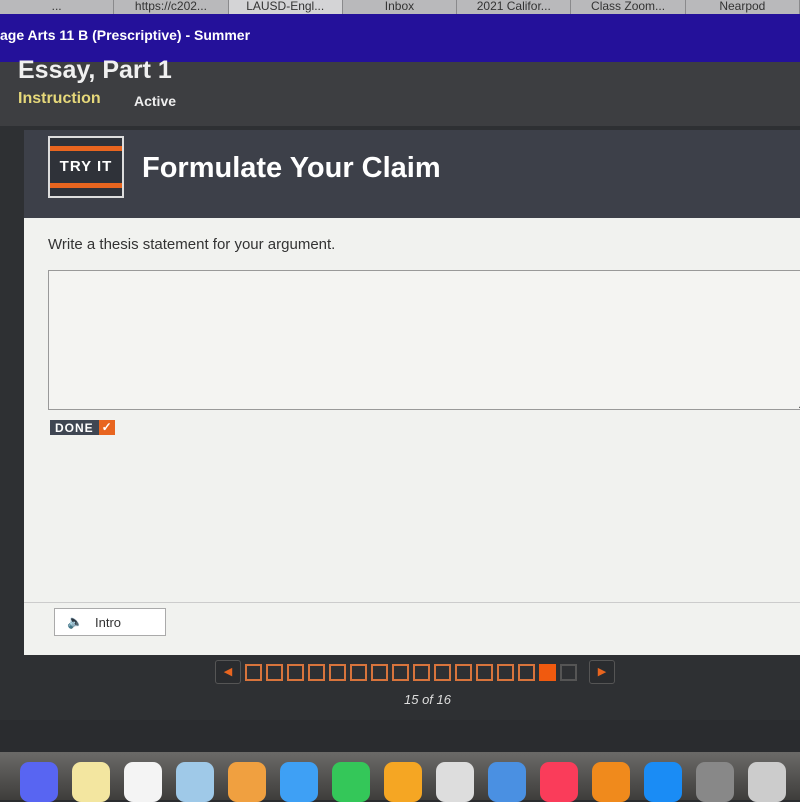  What do you see at coordinates (568, 672) in the screenshot?
I see `page-16-button` at bounding box center [568, 672].